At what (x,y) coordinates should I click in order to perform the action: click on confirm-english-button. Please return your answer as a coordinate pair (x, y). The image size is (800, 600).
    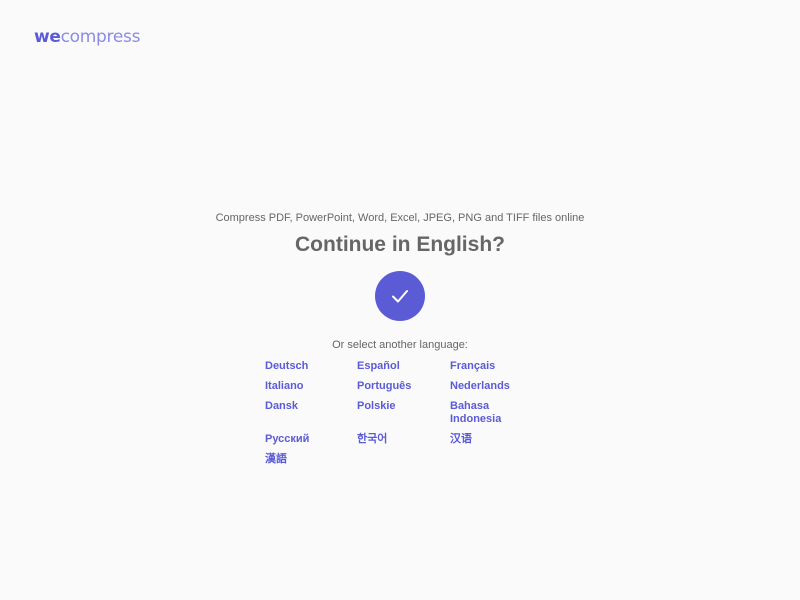
    Looking at the image, I should click on (400, 296).